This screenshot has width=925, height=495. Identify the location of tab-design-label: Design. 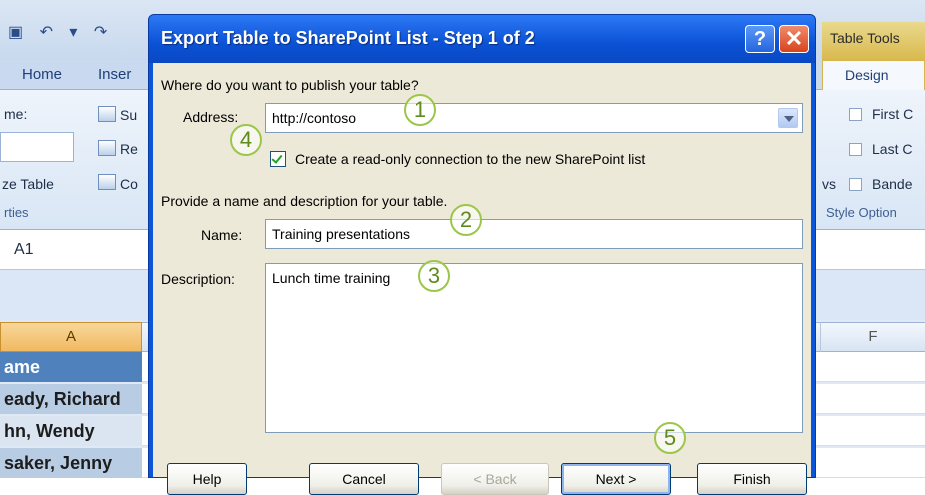
(867, 75).